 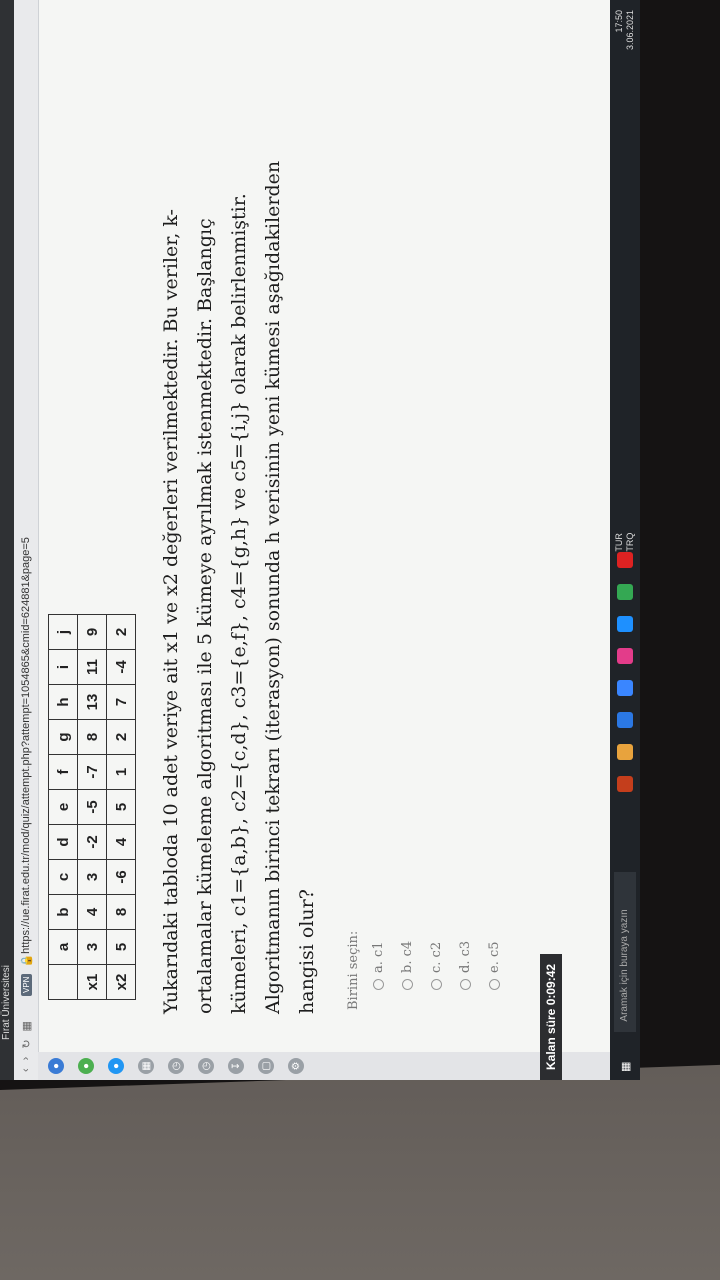 What do you see at coordinates (121, 982) in the screenshot?
I see `table-cell: x2` at bounding box center [121, 982].